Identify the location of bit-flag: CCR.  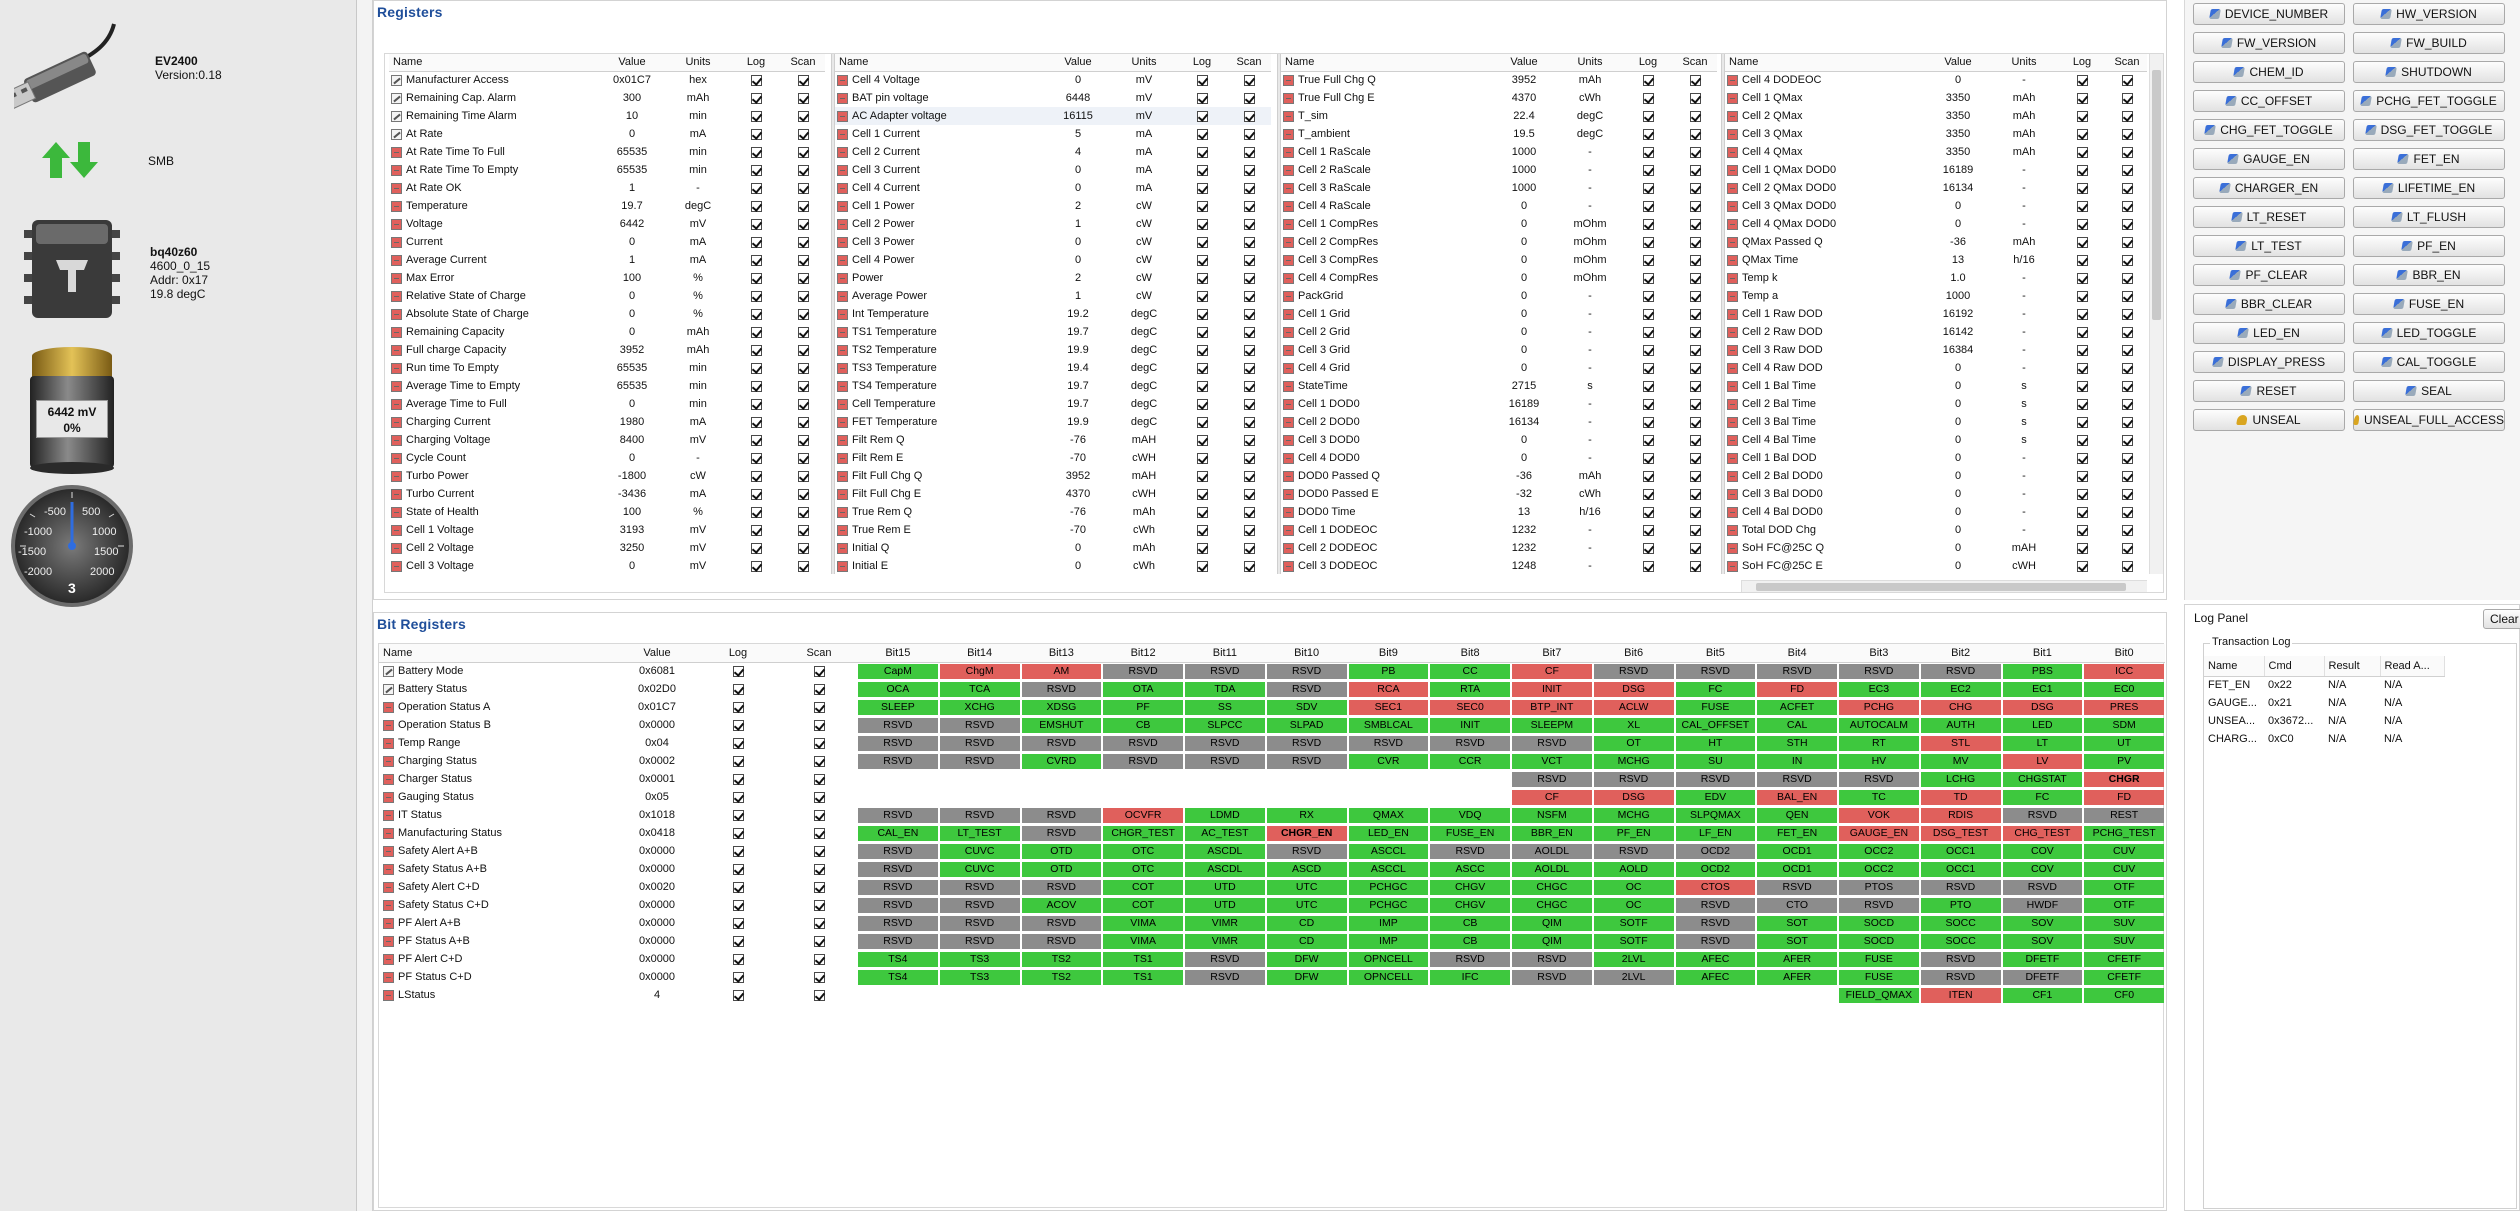
(1470, 761).